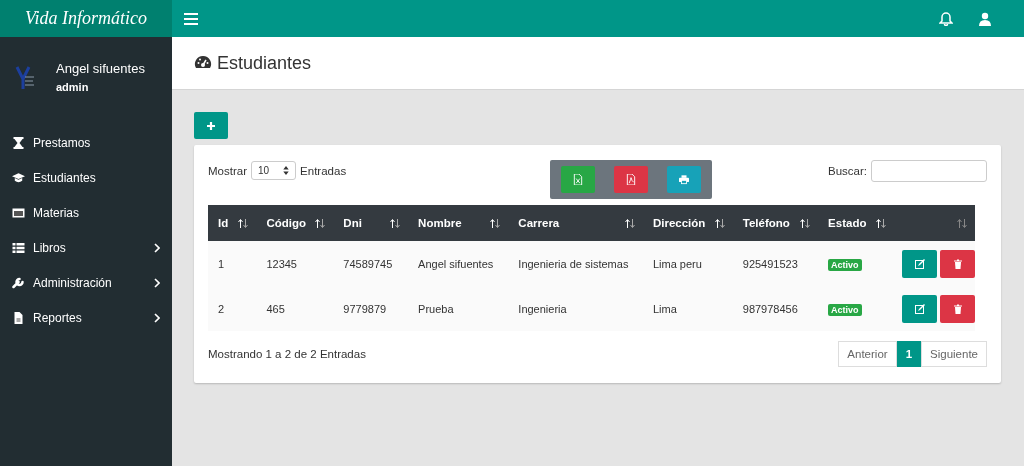 The height and width of the screenshot is (466, 1024). What do you see at coordinates (985, 18) in the screenshot?
I see `user-icon` at bounding box center [985, 18].